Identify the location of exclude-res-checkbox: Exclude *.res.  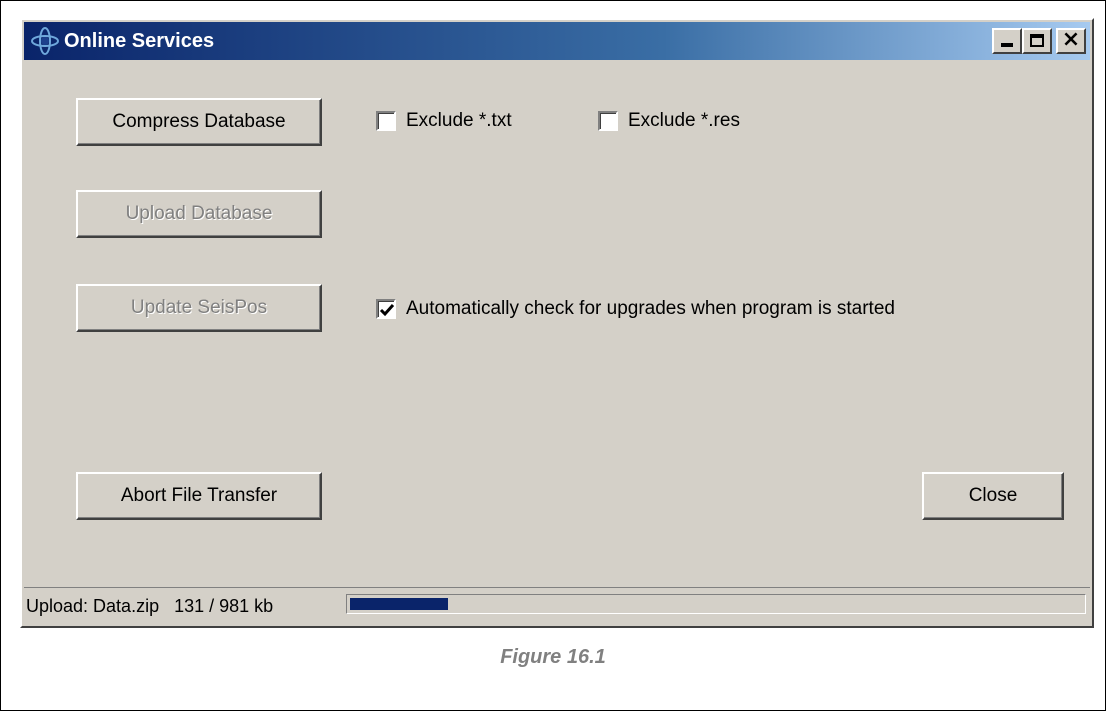
(669, 121).